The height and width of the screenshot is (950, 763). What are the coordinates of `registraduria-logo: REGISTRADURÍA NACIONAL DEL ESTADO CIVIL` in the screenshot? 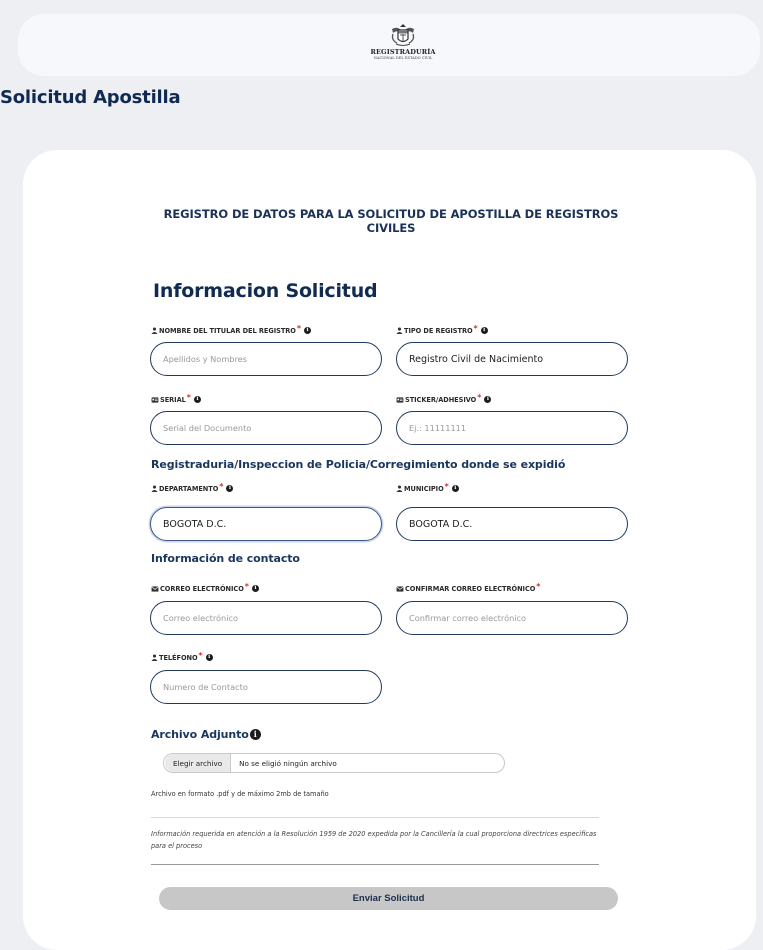 It's located at (403, 46).